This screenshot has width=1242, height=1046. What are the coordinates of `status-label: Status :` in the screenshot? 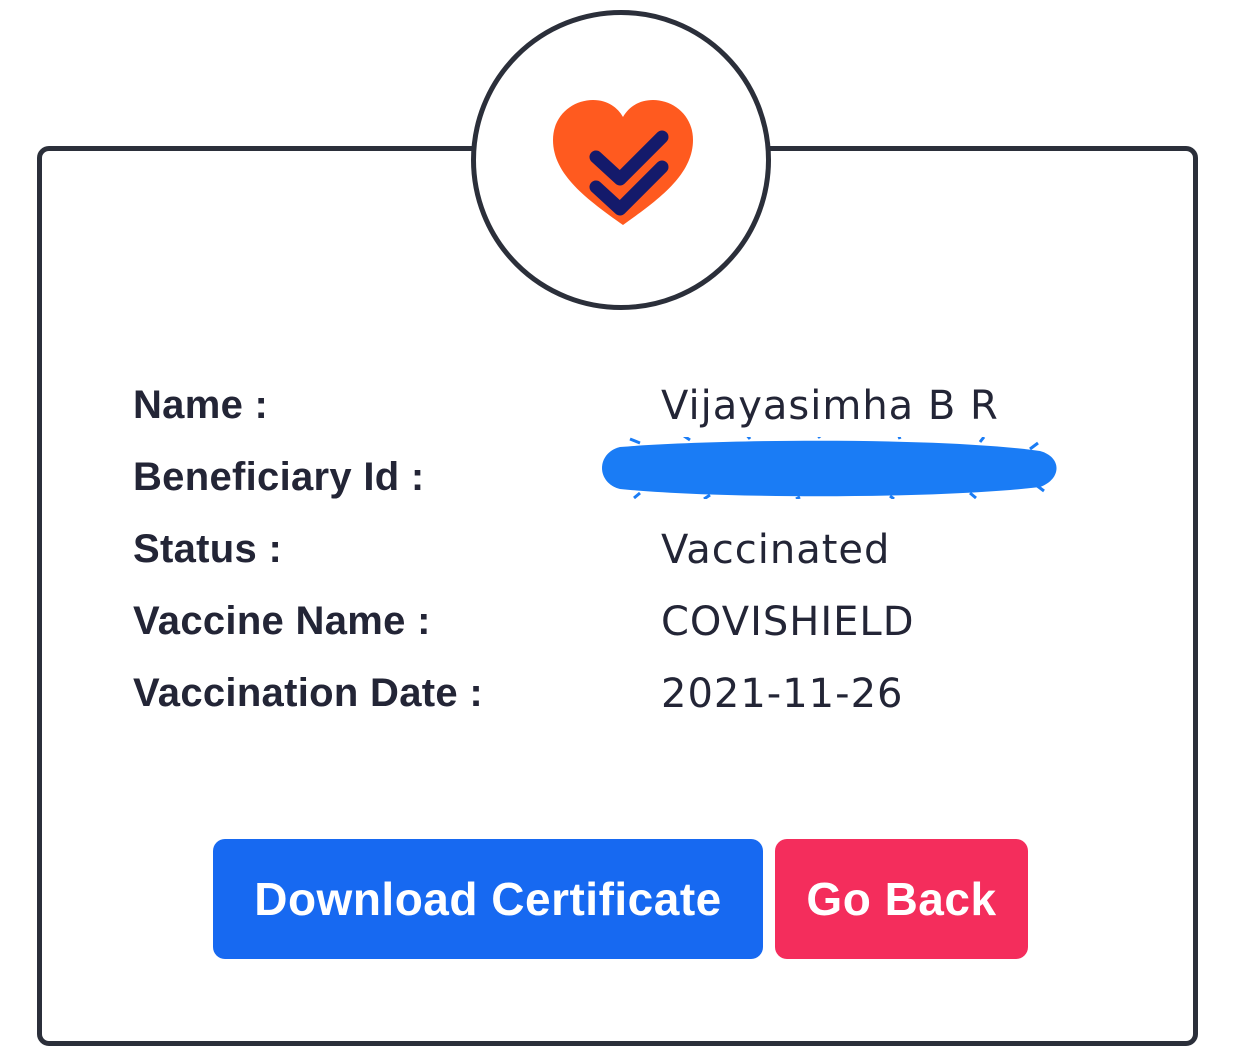 It's located at (208, 549).